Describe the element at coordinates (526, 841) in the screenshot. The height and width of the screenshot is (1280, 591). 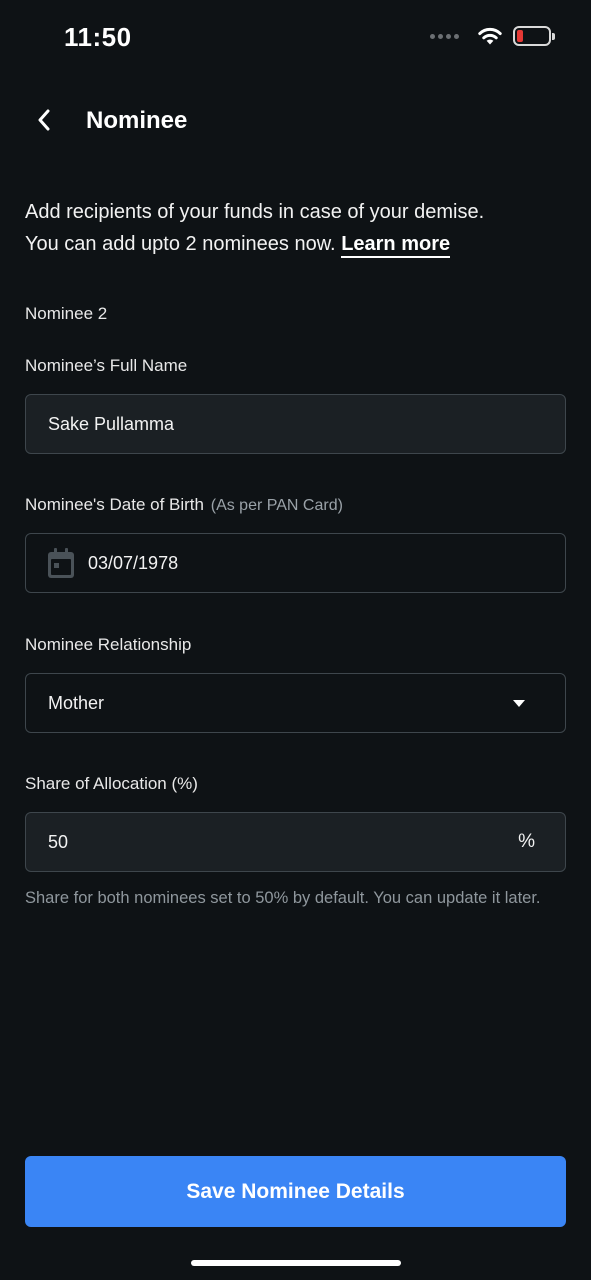
I see `percent-suffix: %` at that location.